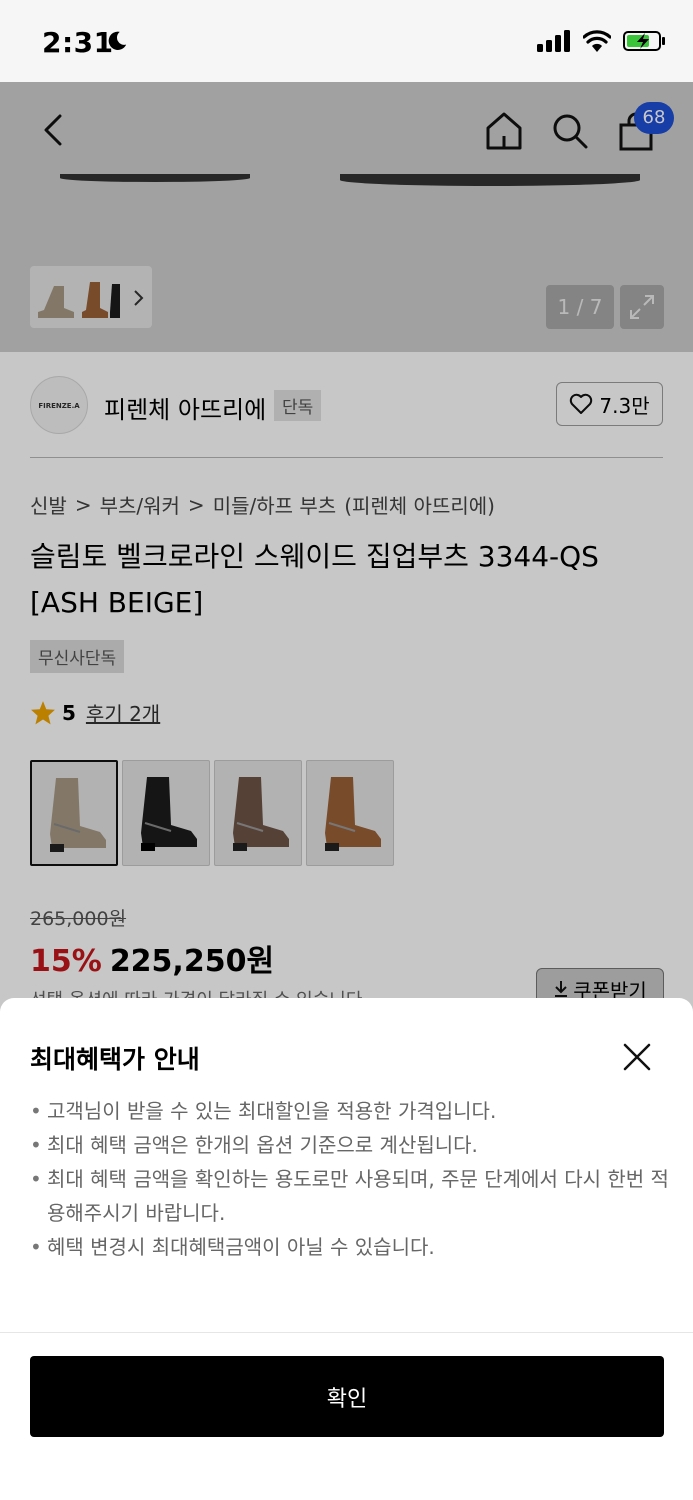 The width and height of the screenshot is (693, 1500). Describe the element at coordinates (637, 1057) in the screenshot. I see `close-icon` at that location.